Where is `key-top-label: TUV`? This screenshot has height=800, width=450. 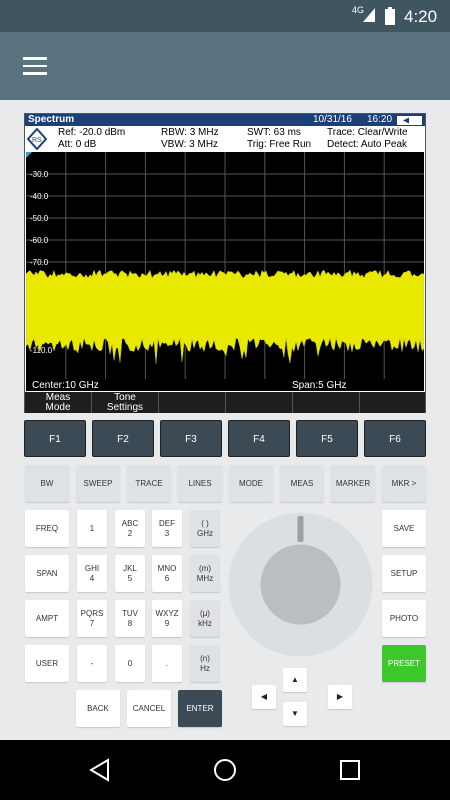
key-top-label: TUV is located at coordinates (130, 613).